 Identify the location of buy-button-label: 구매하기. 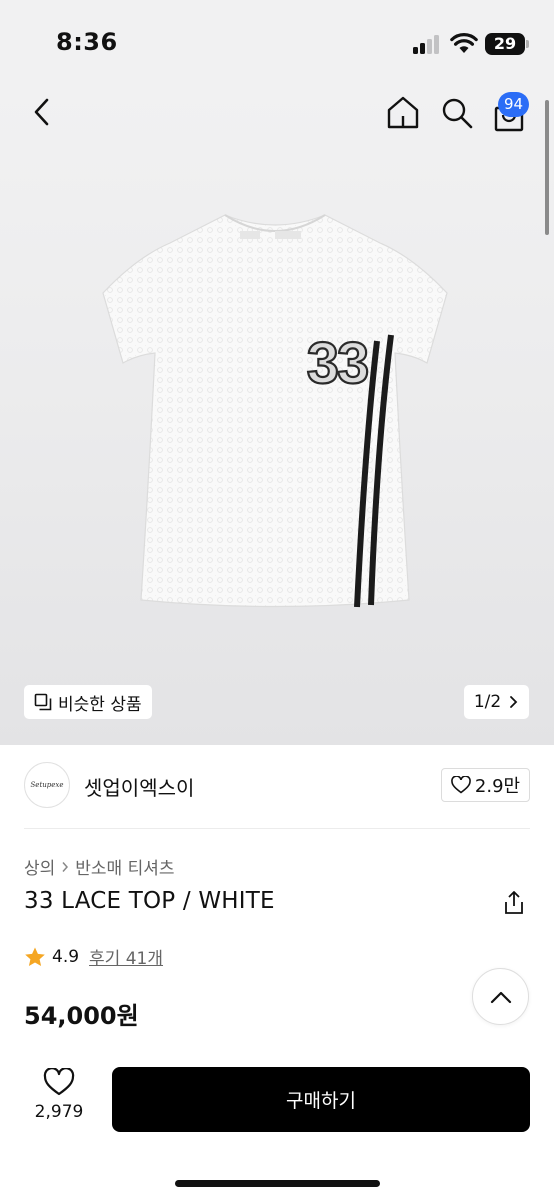
(321, 1101).